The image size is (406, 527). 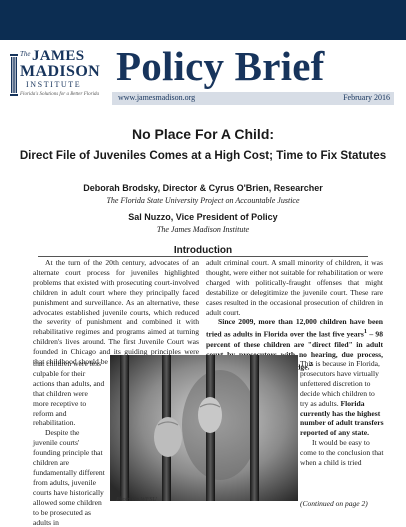 What do you see at coordinates (203, 250) in the screenshot?
I see `section-heading: Introduction` at bounding box center [203, 250].